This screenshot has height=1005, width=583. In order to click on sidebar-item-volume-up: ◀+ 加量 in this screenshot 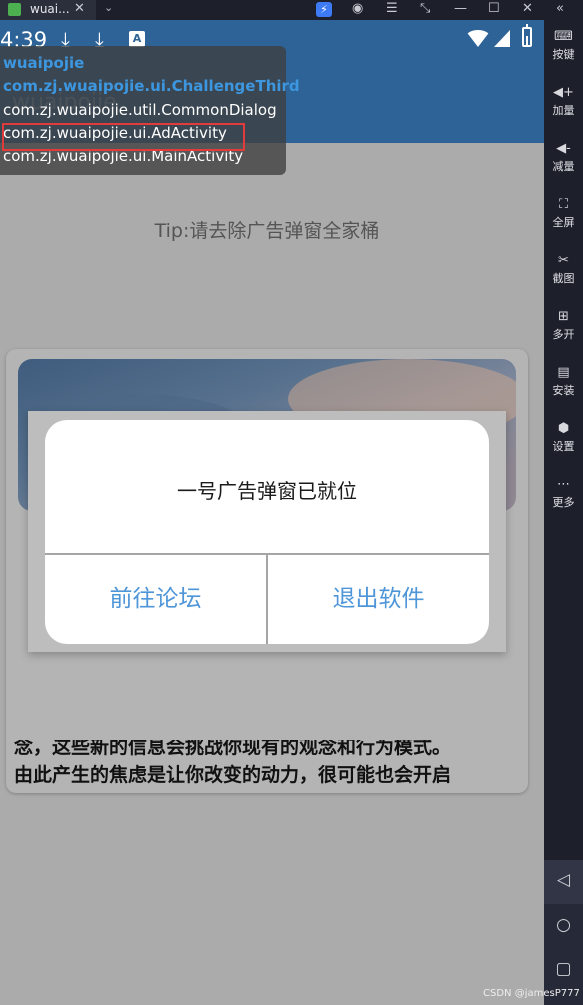, I will do `click(563, 108)`.